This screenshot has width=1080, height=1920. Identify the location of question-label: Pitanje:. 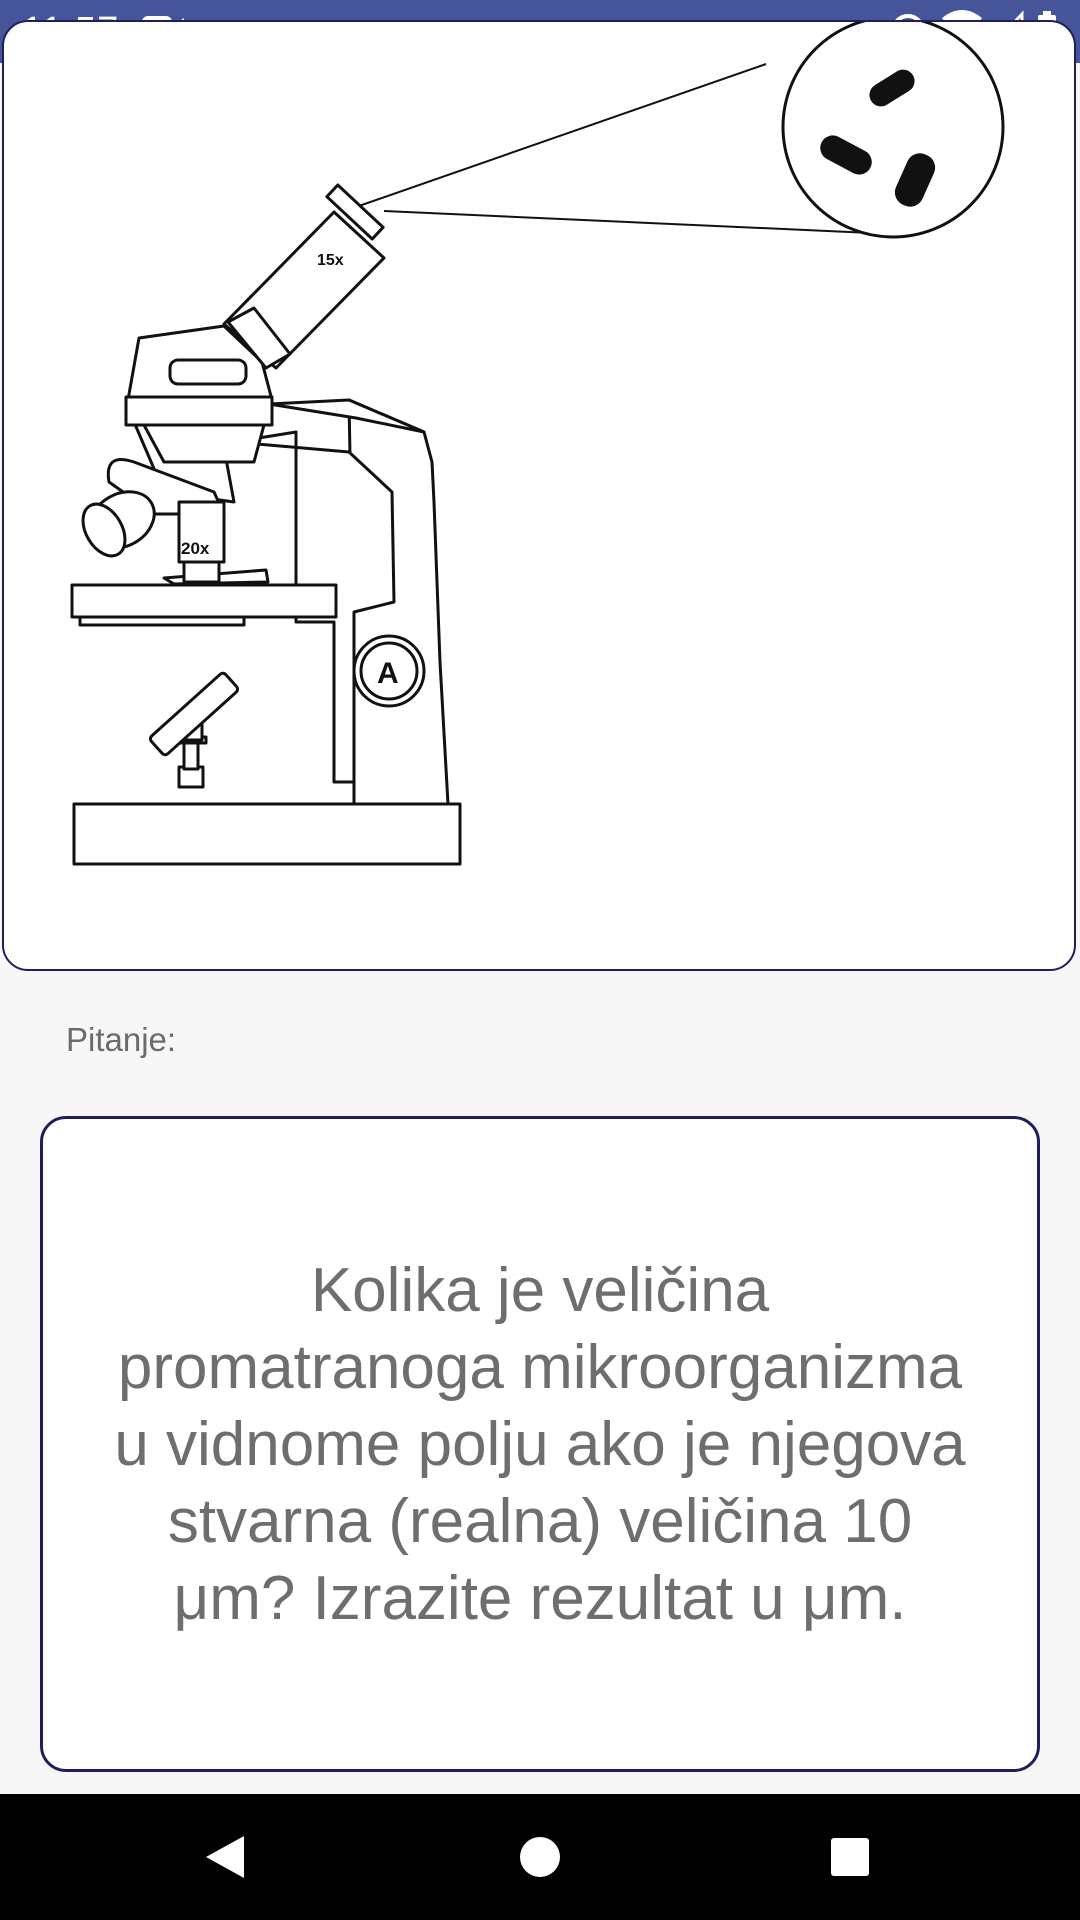
(121, 1039).